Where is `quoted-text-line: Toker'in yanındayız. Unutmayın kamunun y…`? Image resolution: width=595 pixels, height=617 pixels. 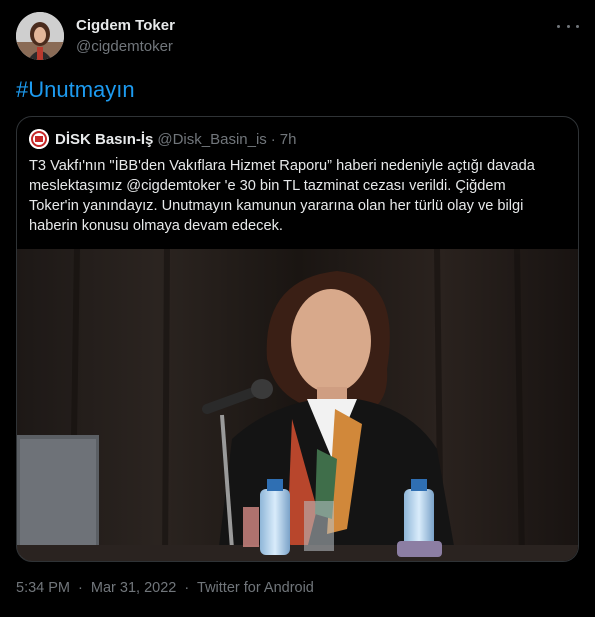 quoted-text-line: Toker'in yanındayız. Unutmayın kamunun y… is located at coordinates (276, 206).